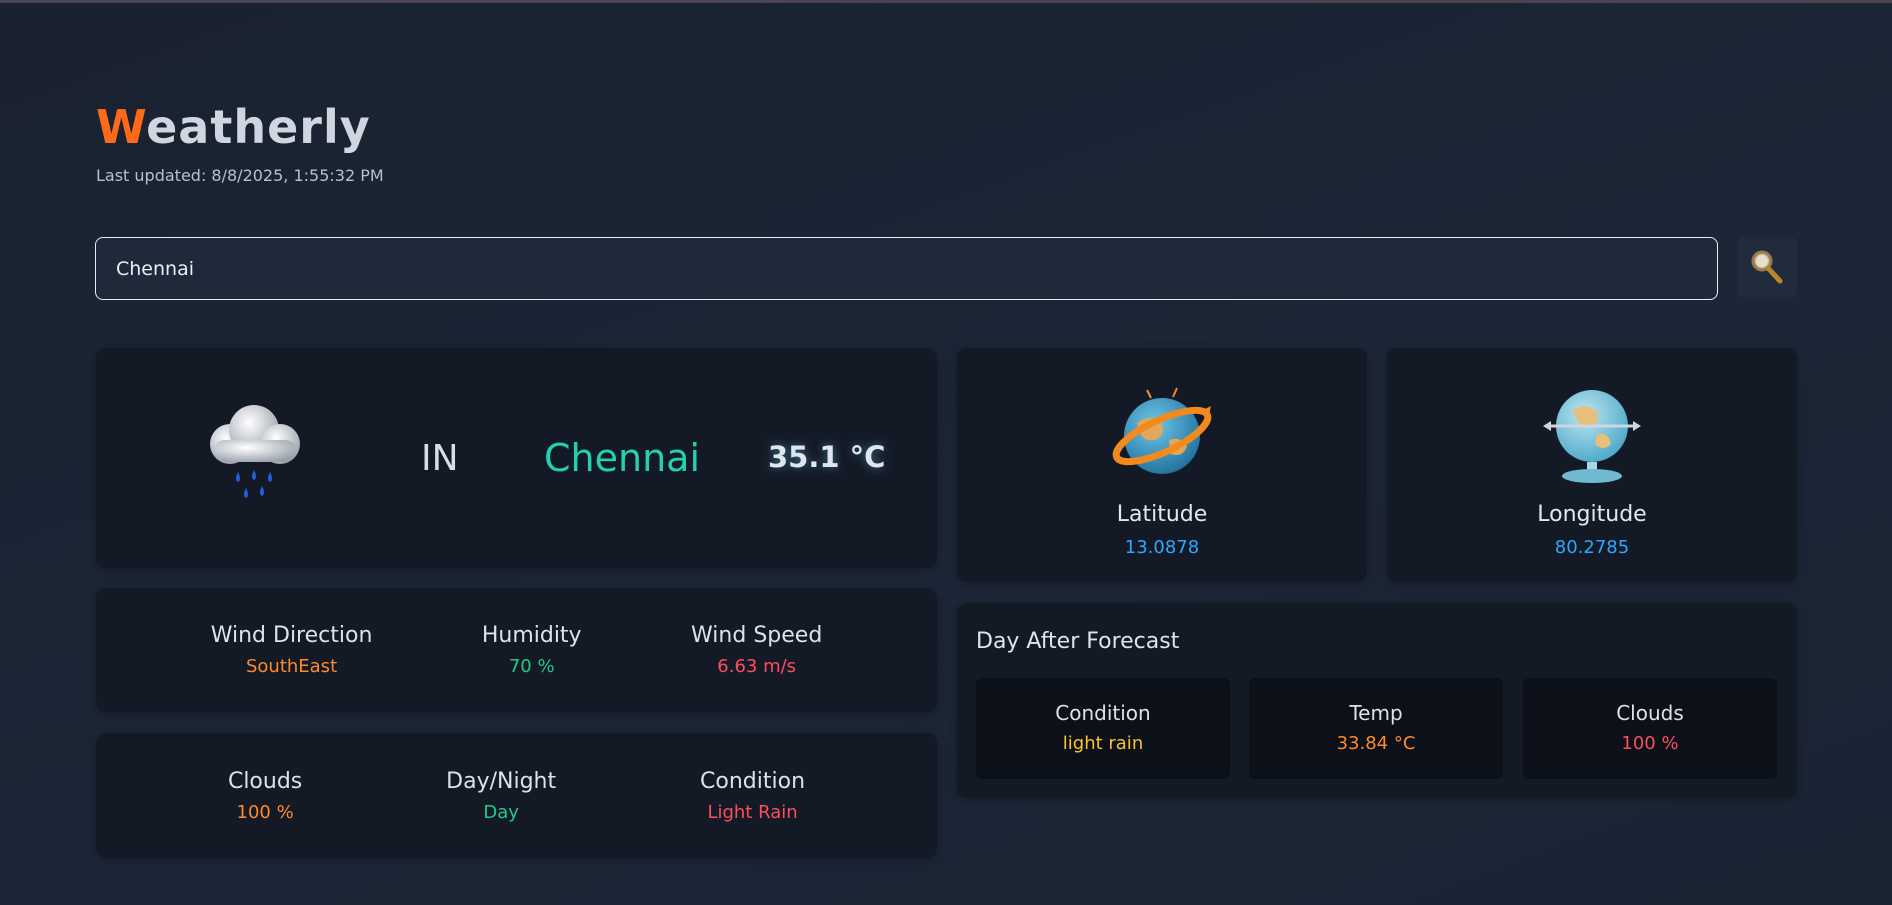 The image size is (1892, 905). Describe the element at coordinates (752, 812) in the screenshot. I see `stat-value: Light Rain` at that location.